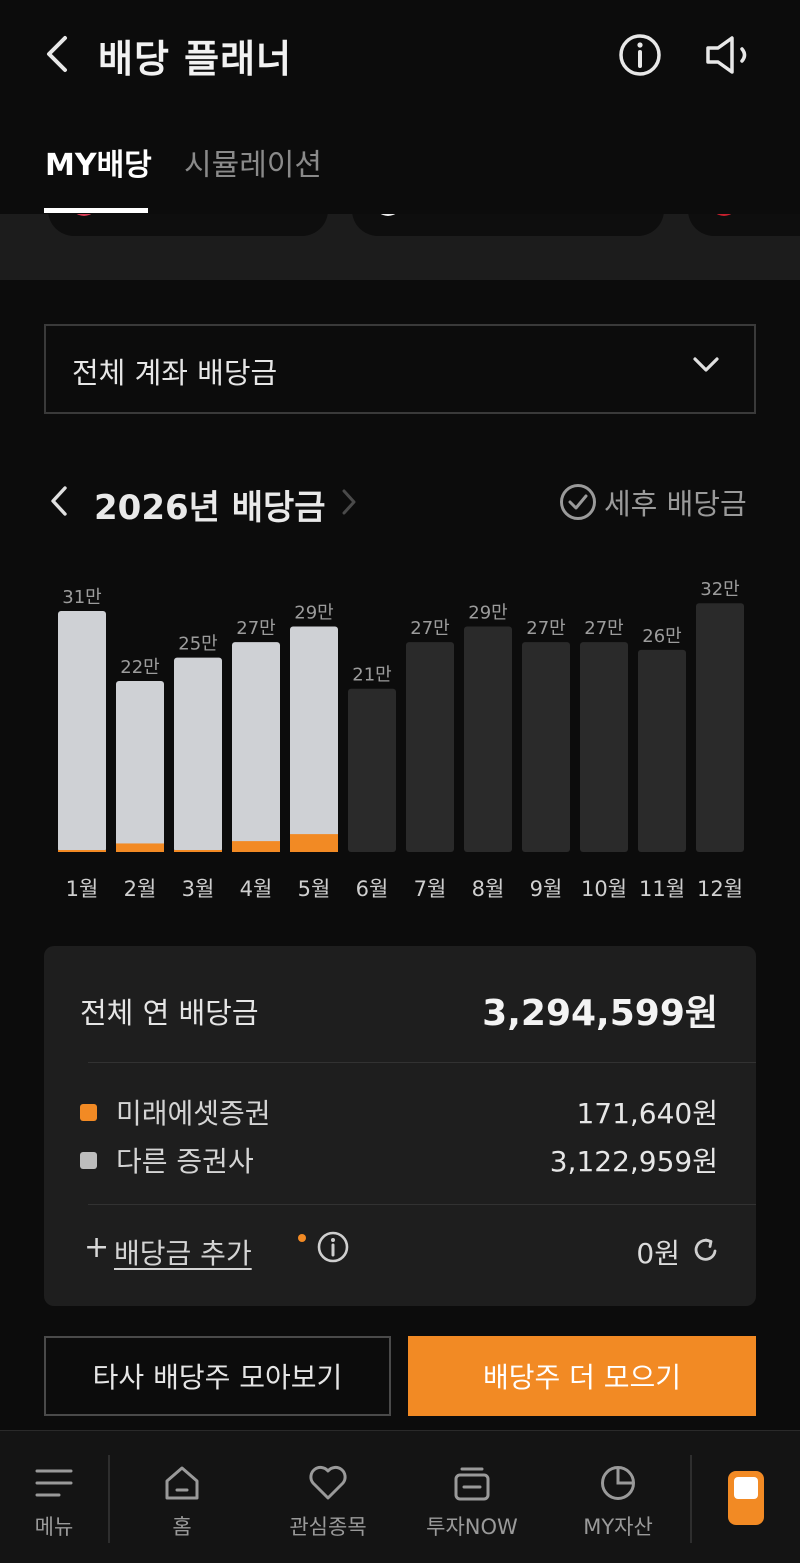 The height and width of the screenshot is (1563, 800). I want to click on app-header: 배당 플래너, so click(400, 55).